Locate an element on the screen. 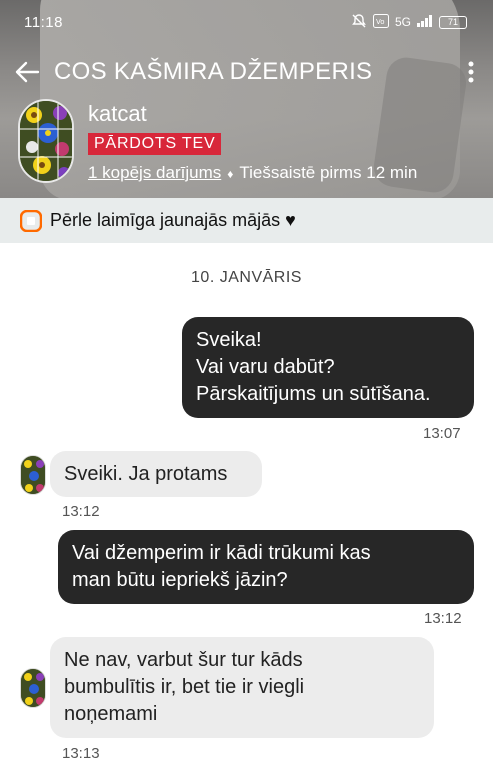  seller-avatar is located at coordinates (46, 141).